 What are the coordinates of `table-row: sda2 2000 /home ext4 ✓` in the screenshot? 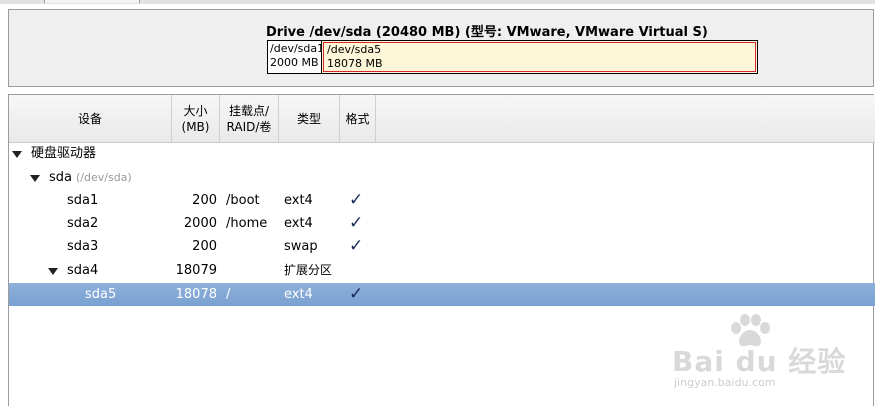 It's located at (442, 223).